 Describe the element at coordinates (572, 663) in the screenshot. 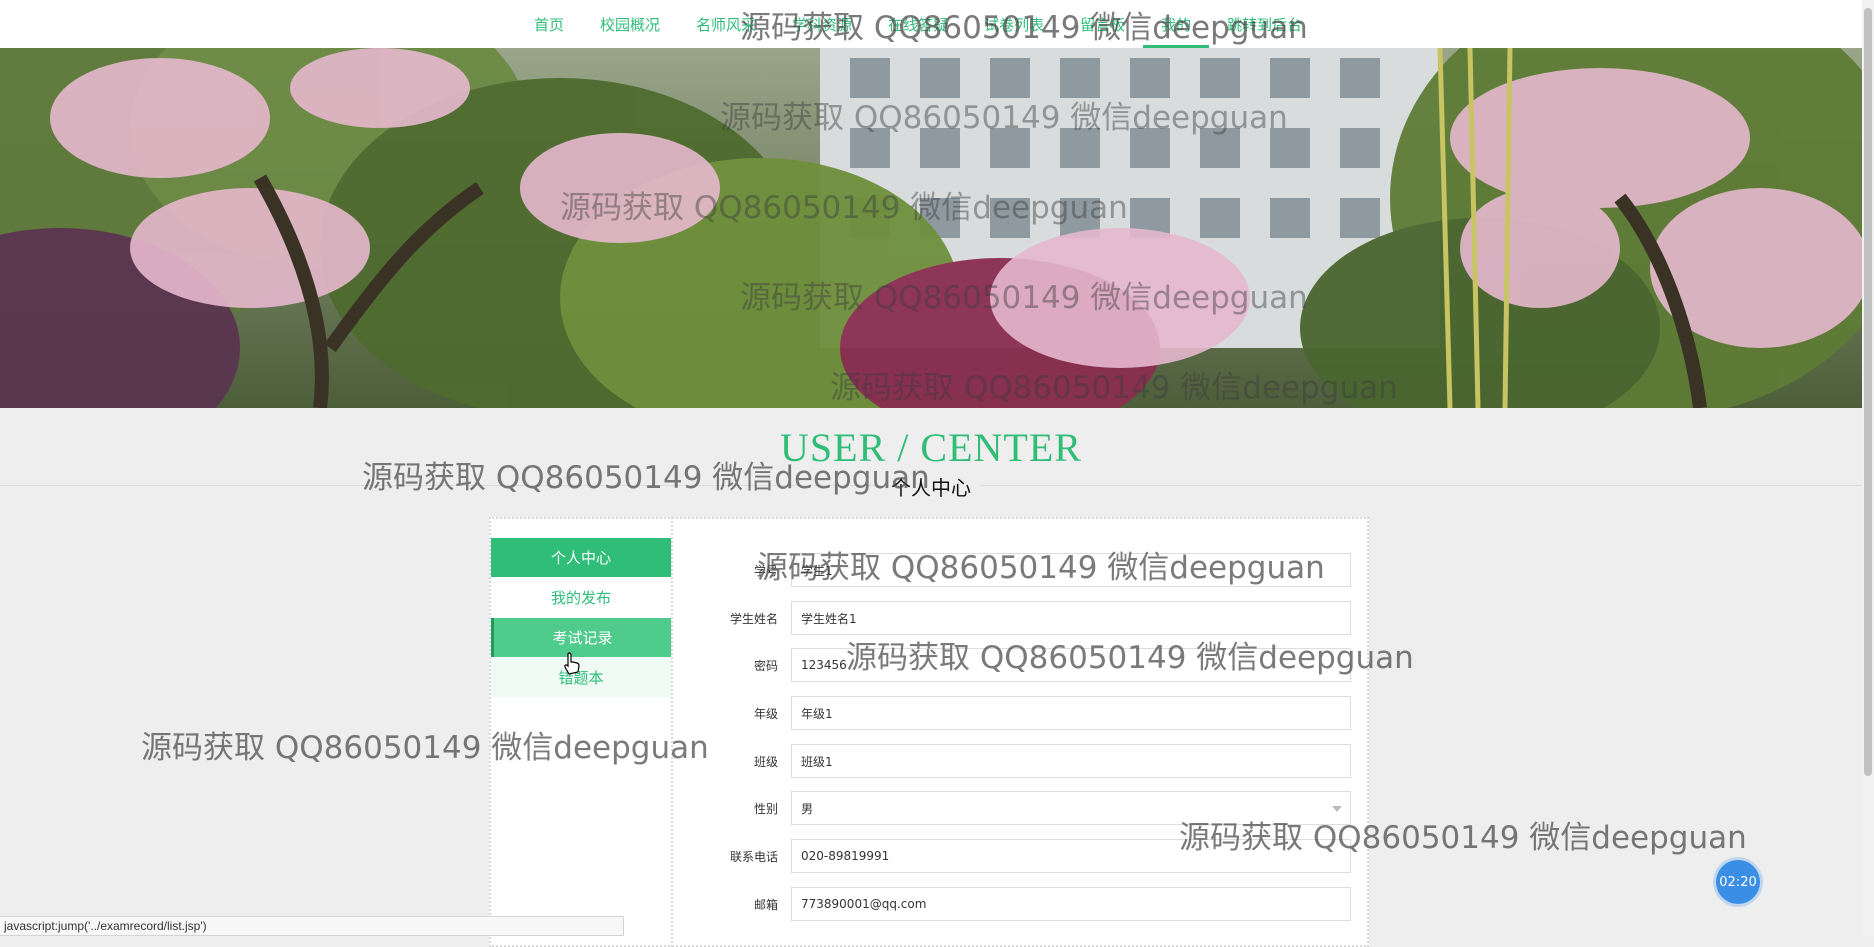

I see `hand-cursor-icon` at that location.